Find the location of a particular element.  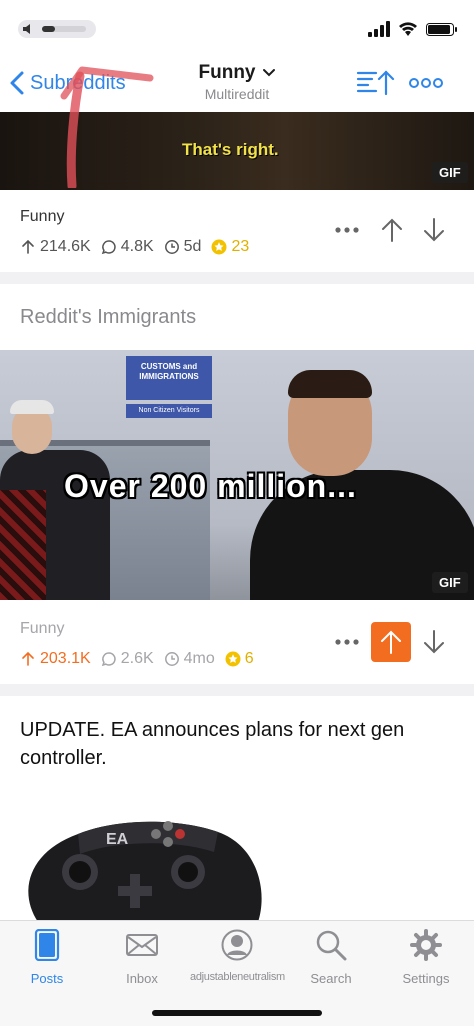

page-title: Funny is located at coordinates (237, 73).